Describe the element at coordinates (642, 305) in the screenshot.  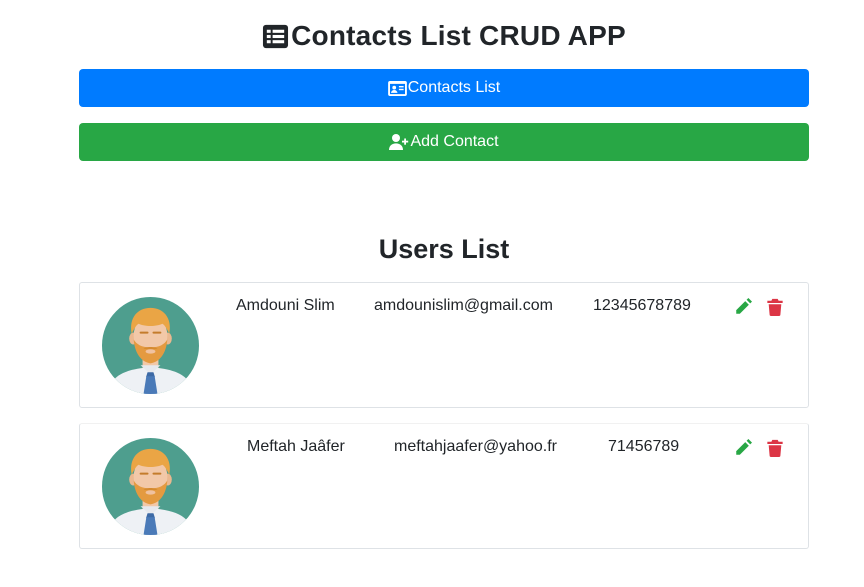
I see `contact-phone: 12345678789` at that location.